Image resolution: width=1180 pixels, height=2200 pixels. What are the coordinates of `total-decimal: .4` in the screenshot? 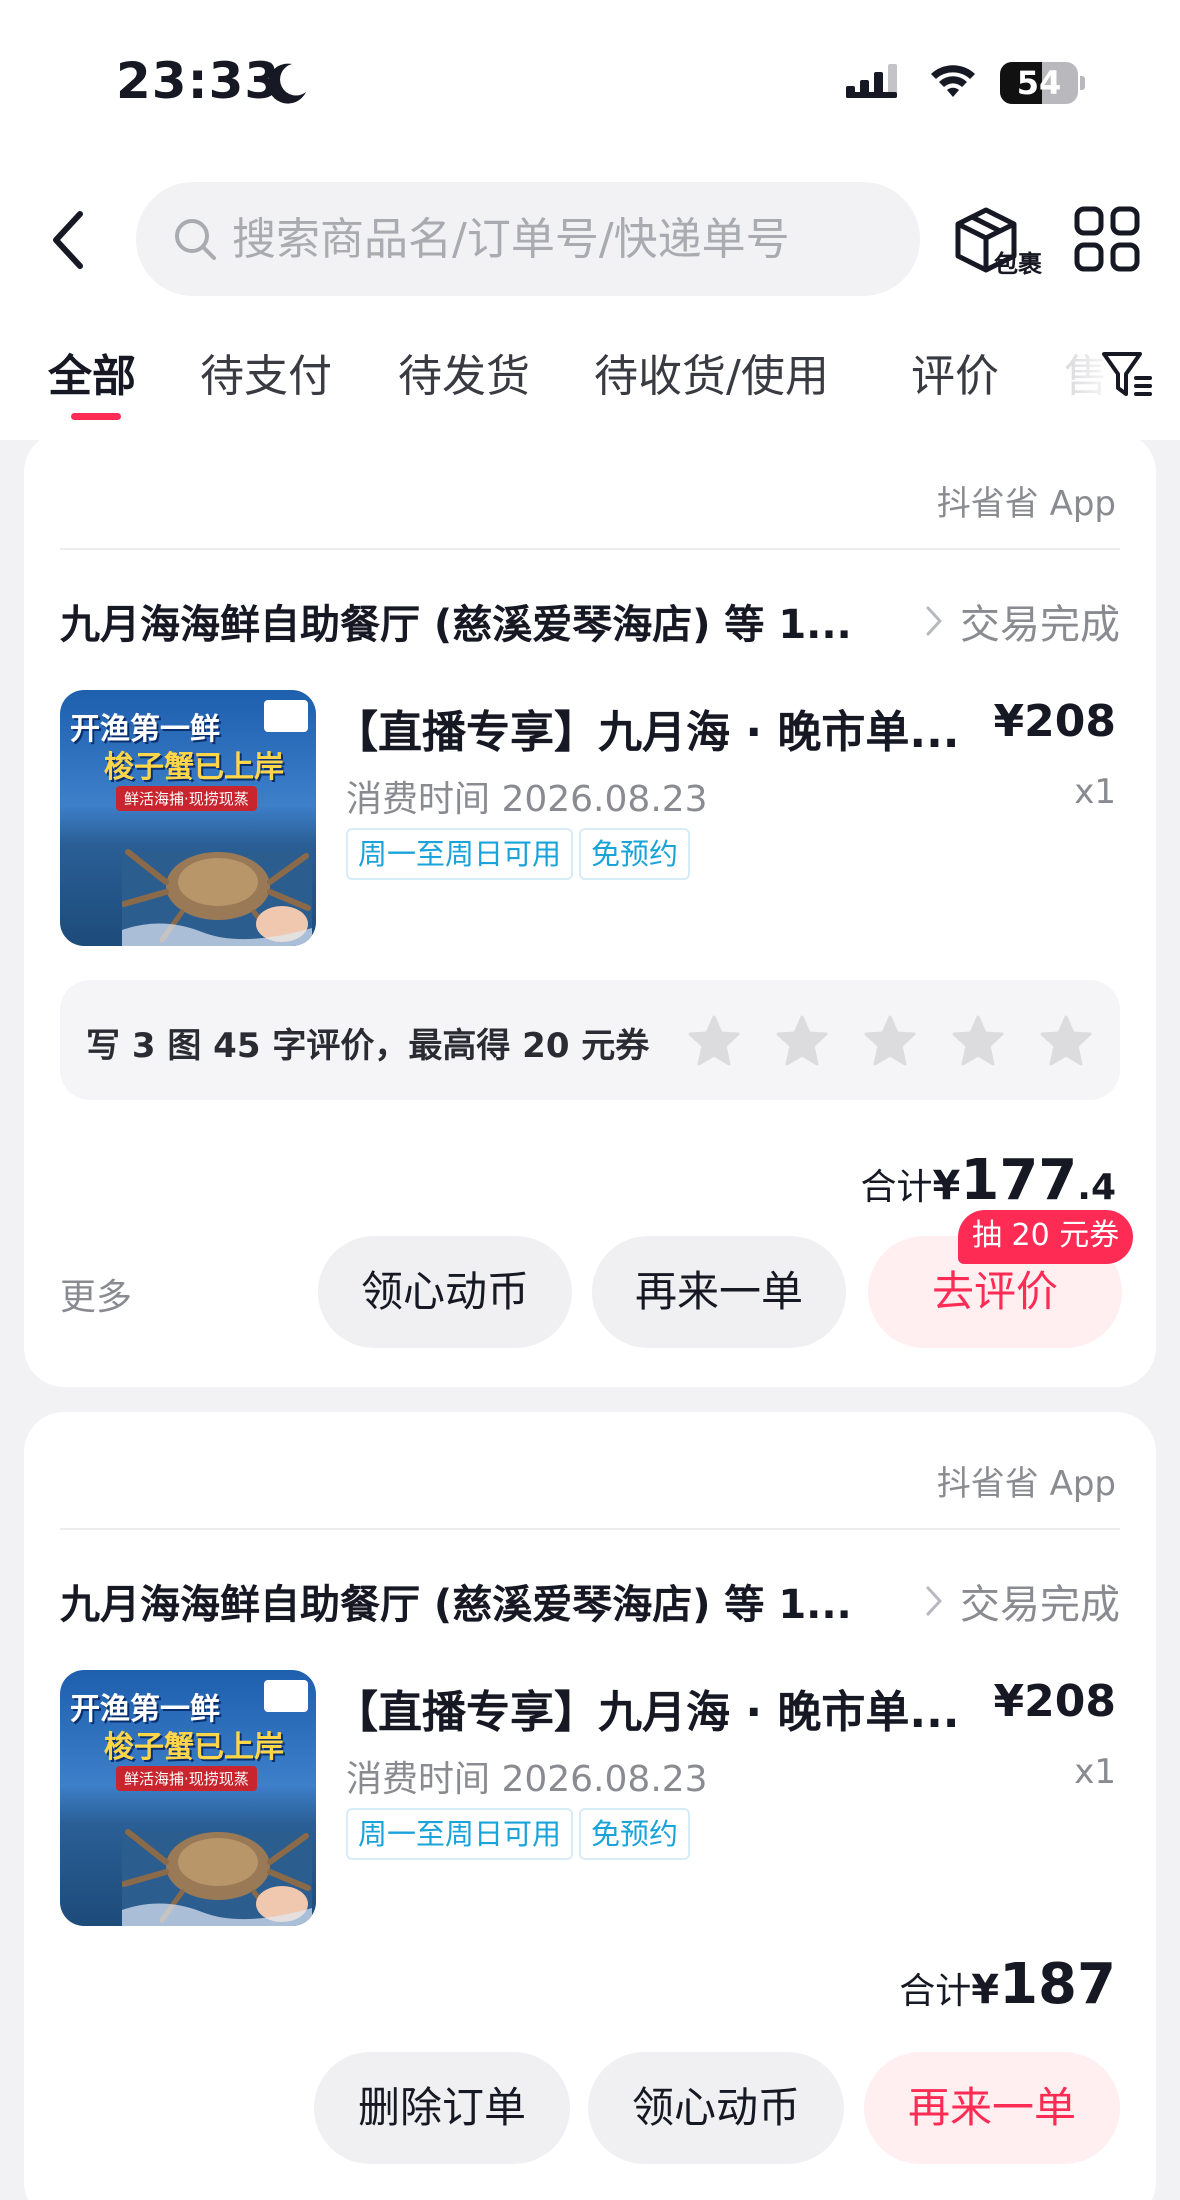 It's located at (1096, 1187).